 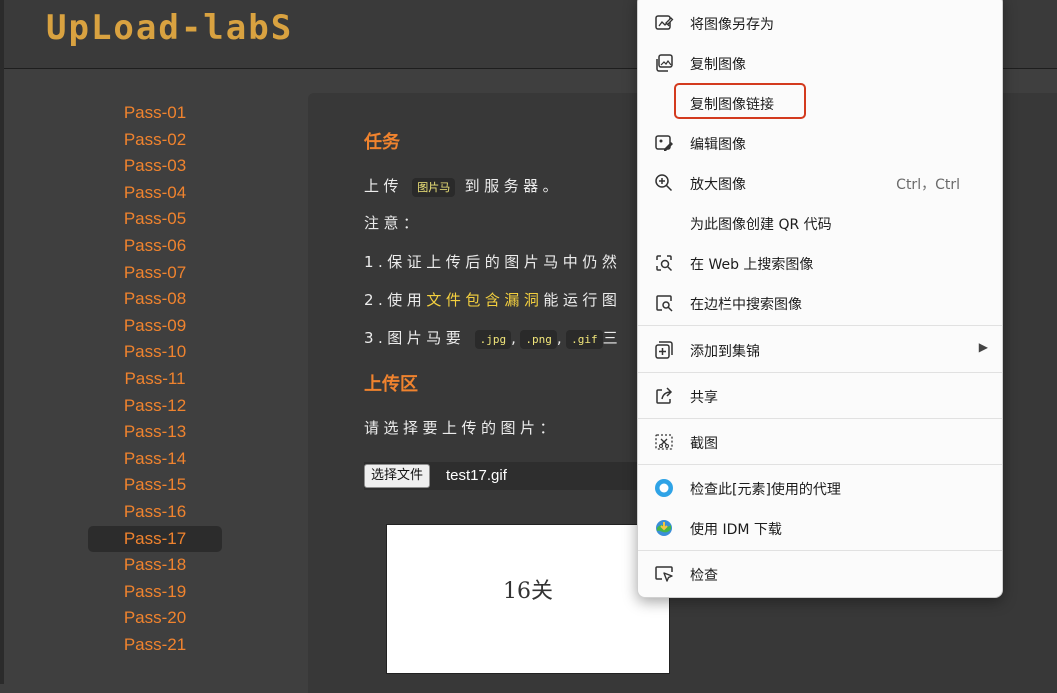 What do you see at coordinates (2, 342) in the screenshot?
I see `window-edge` at bounding box center [2, 342].